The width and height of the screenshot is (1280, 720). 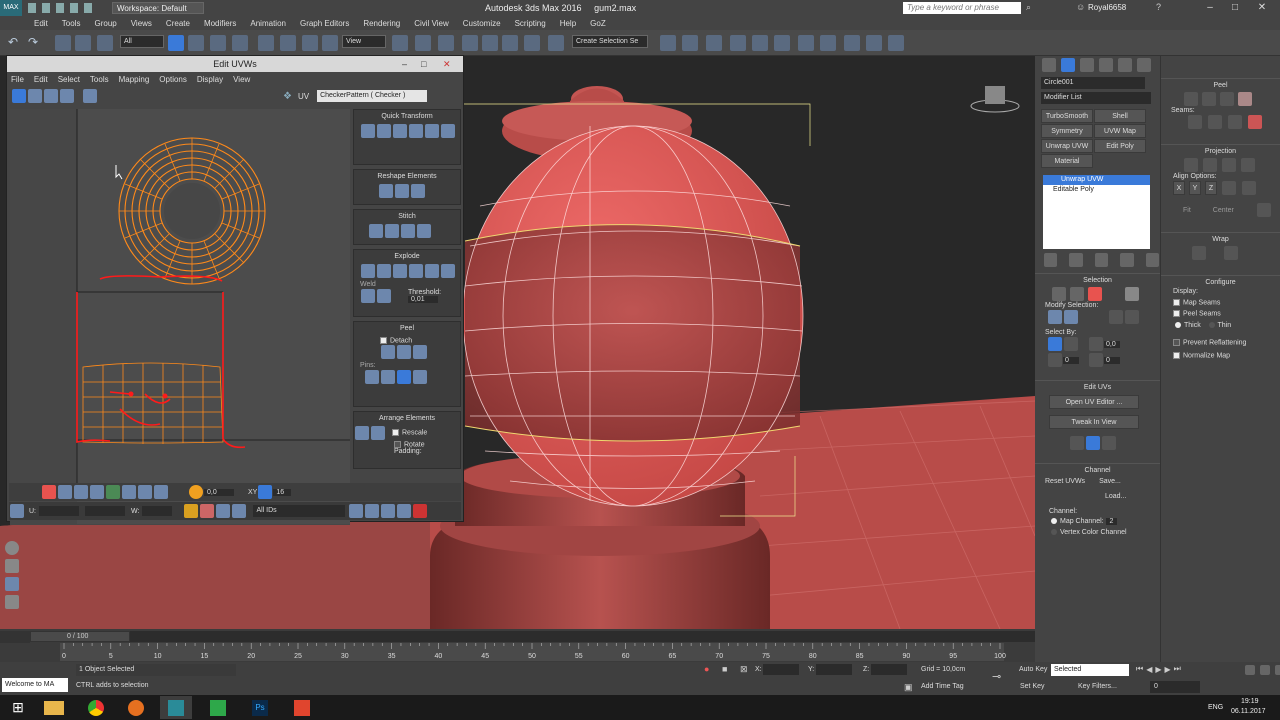 What do you see at coordinates (404, 352) in the screenshot?
I see `pelt-map-icon` at bounding box center [404, 352].